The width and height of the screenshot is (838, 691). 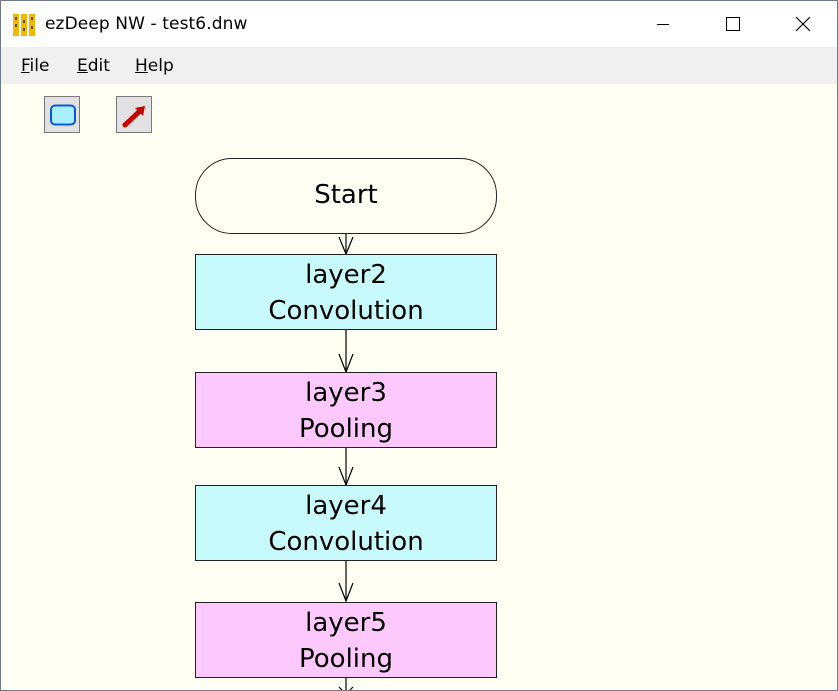 What do you see at coordinates (346, 275) in the screenshot?
I see `layer-name: layer2` at bounding box center [346, 275].